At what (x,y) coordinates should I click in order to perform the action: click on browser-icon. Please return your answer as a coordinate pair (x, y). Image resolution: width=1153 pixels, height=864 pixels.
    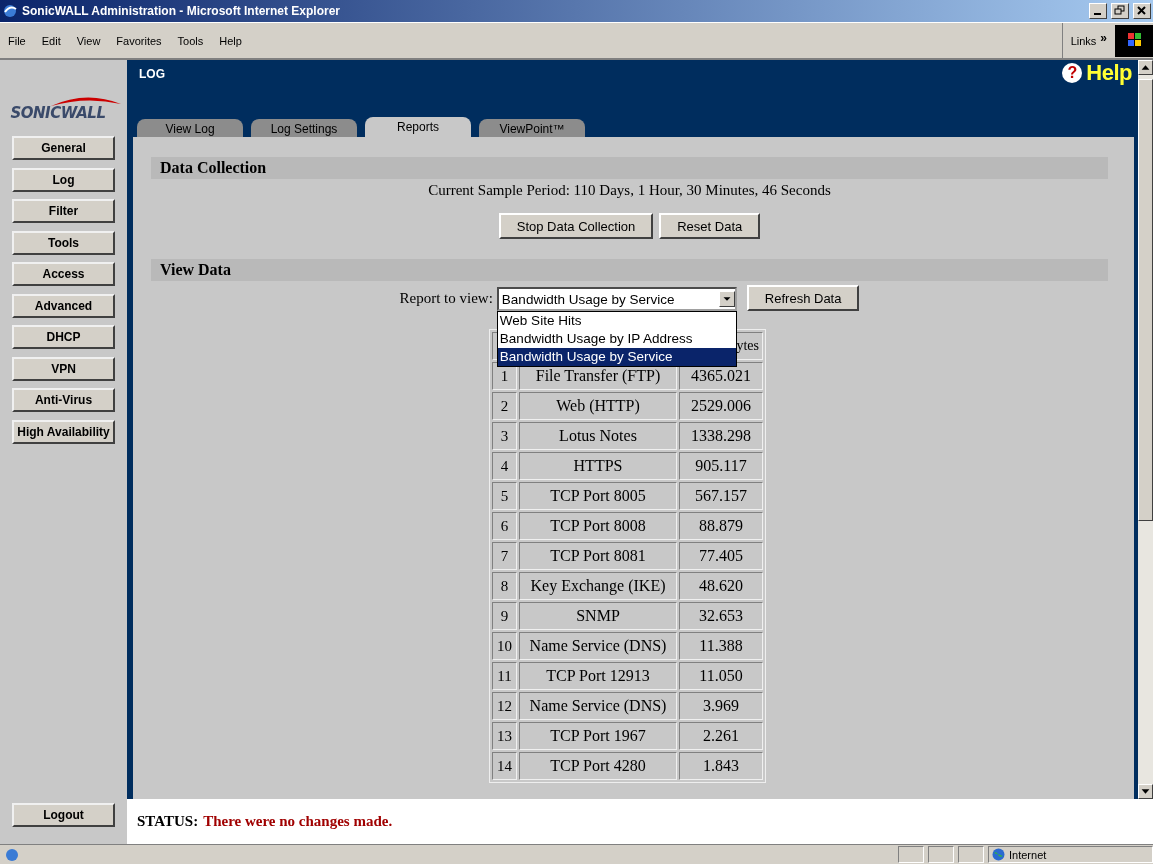
    Looking at the image, I should click on (10, 11).